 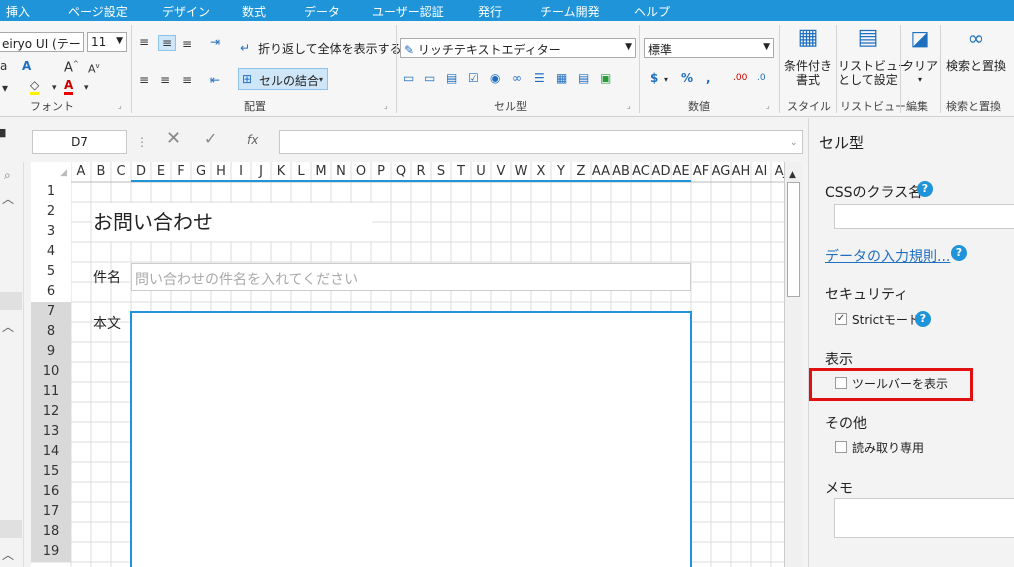 What do you see at coordinates (201, 172) in the screenshot?
I see `column-header: G` at bounding box center [201, 172].